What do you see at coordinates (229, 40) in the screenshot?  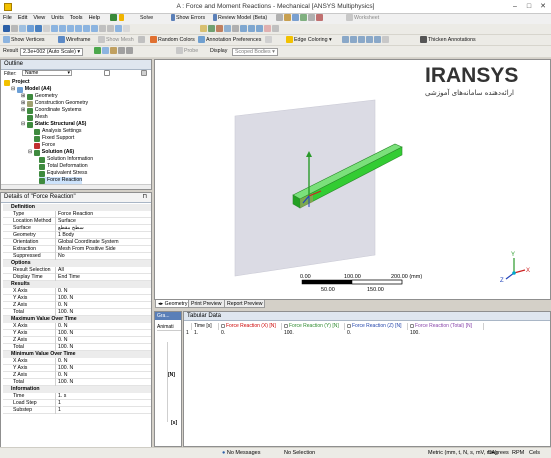 I see `annotation-preferences-button: Annotation Preferences` at bounding box center [229, 40].